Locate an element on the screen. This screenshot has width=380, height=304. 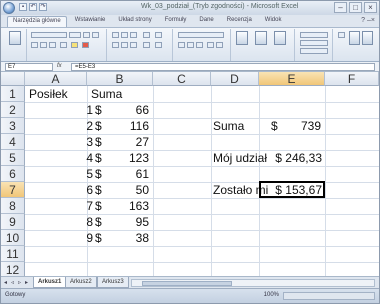
column-header-b: B is located at coordinates (120, 79).